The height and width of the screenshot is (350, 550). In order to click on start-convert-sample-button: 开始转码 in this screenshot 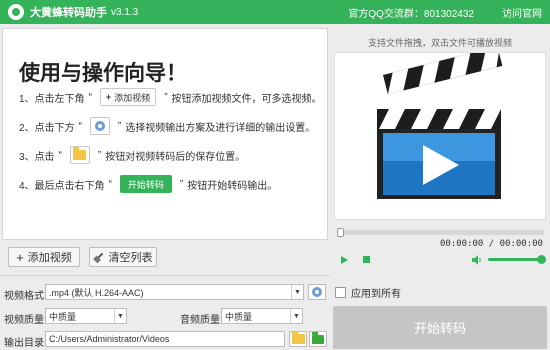, I will do `click(145, 184)`.